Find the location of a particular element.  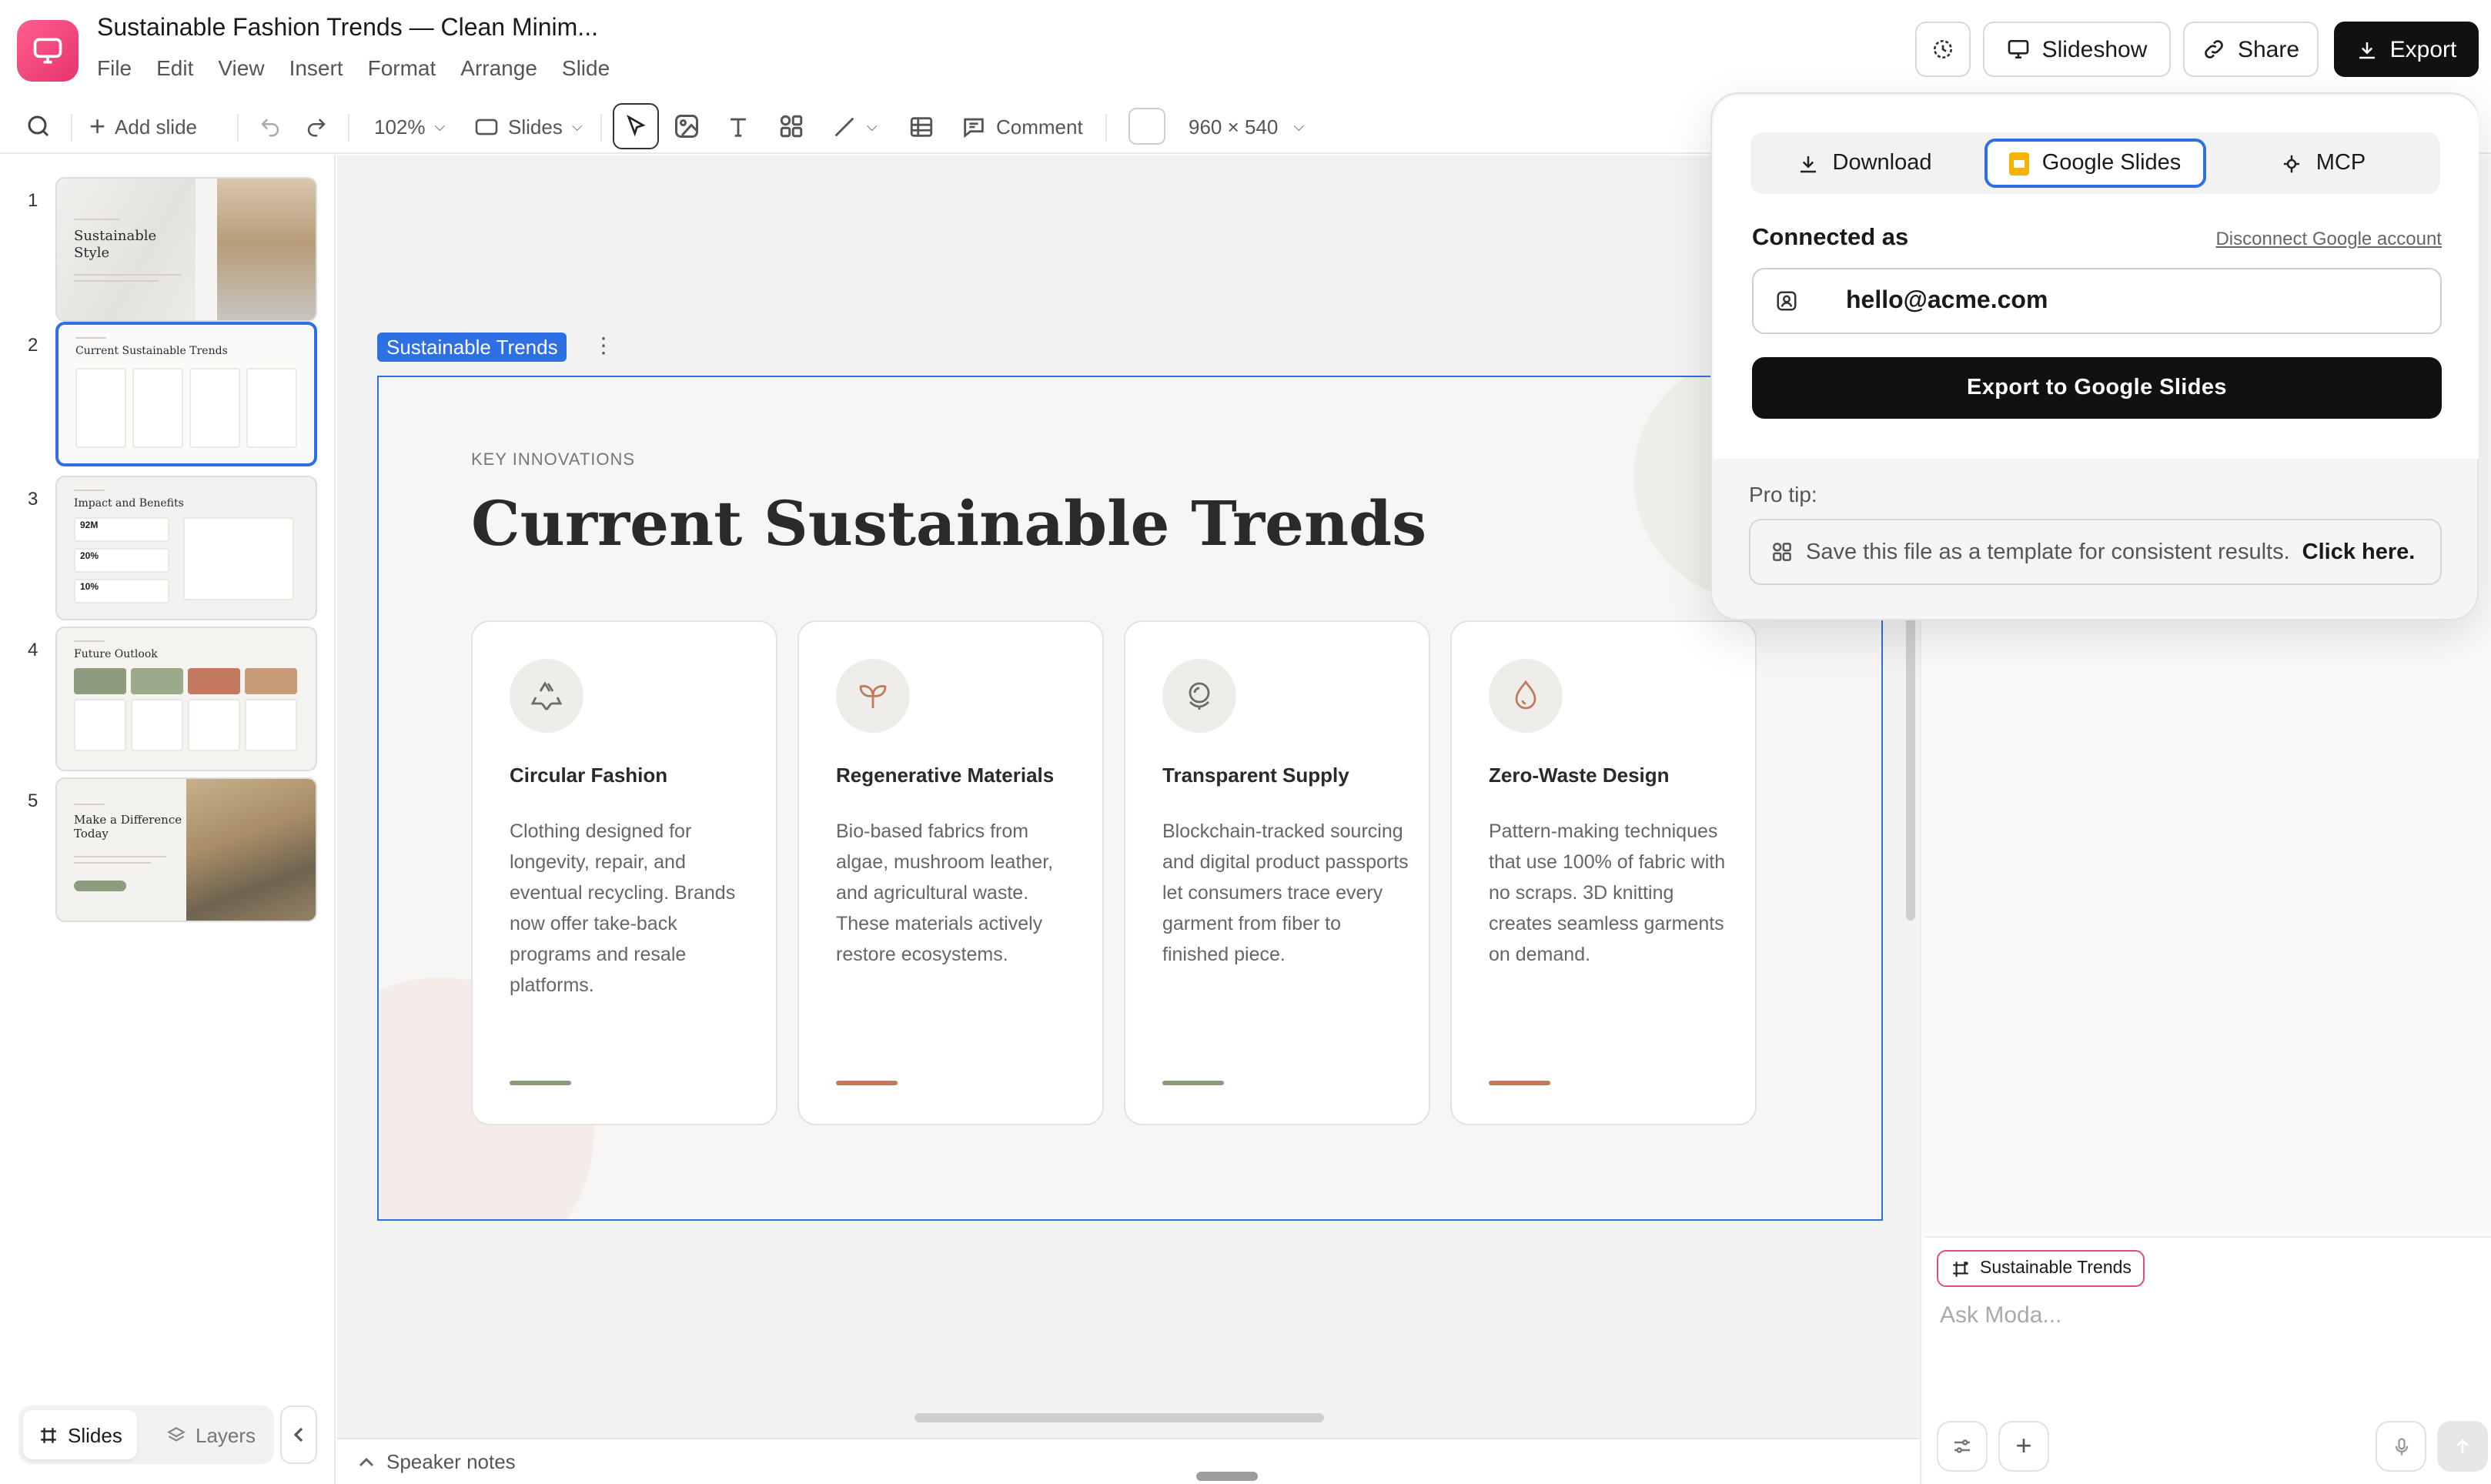

context-chip: Sustainable Trends is located at coordinates (2041, 1268).